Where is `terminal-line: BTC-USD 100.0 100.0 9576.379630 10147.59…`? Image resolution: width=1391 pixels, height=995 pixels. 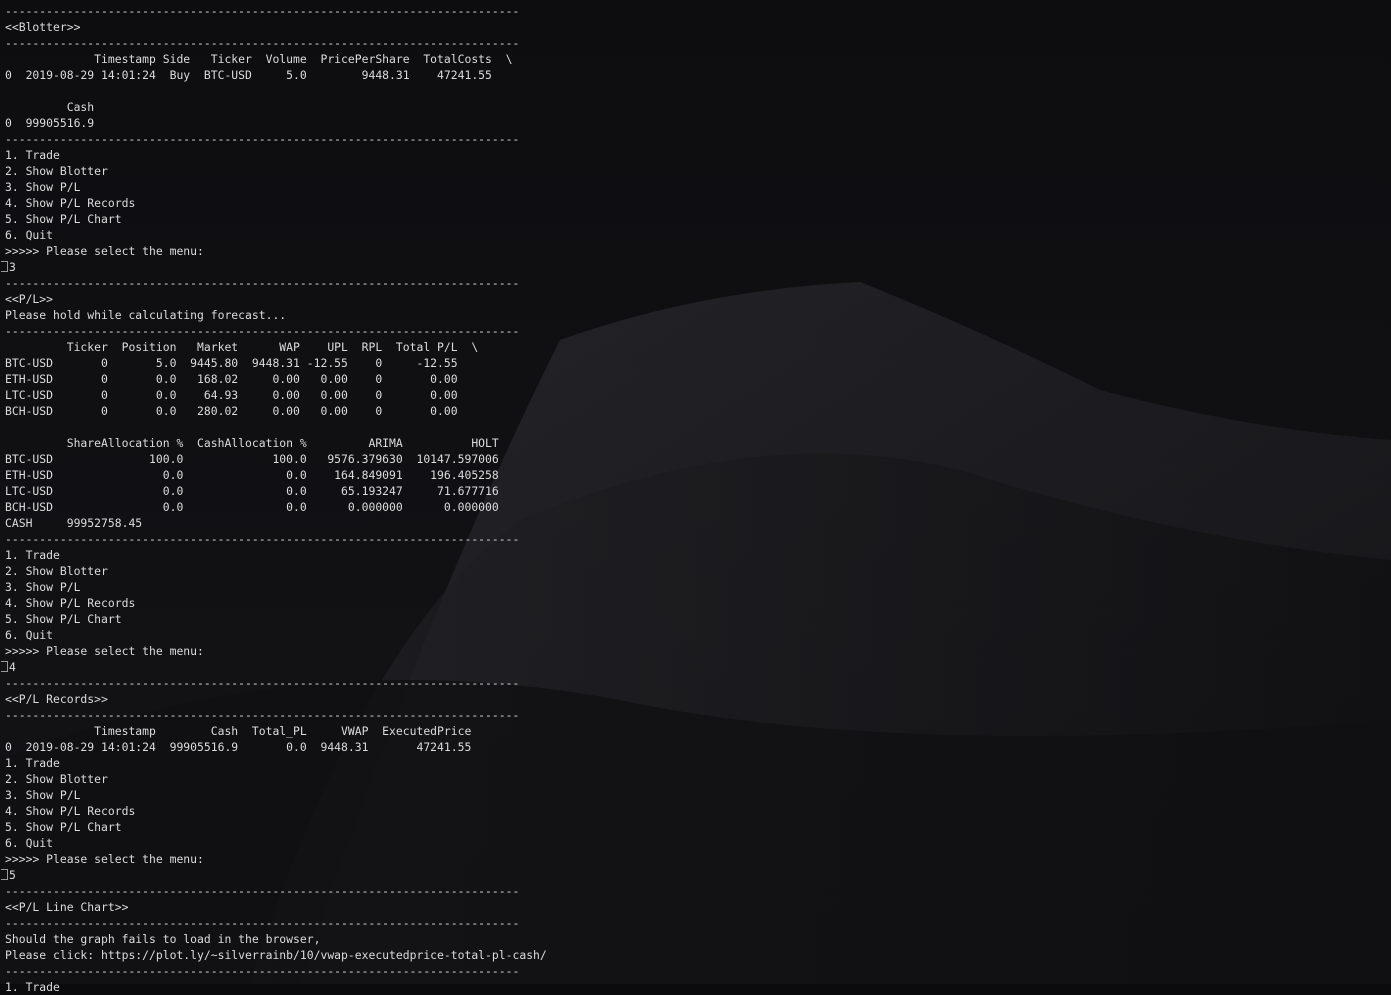 terminal-line: BTC-USD 100.0 100.0 9576.379630 10147.59… is located at coordinates (252, 459).